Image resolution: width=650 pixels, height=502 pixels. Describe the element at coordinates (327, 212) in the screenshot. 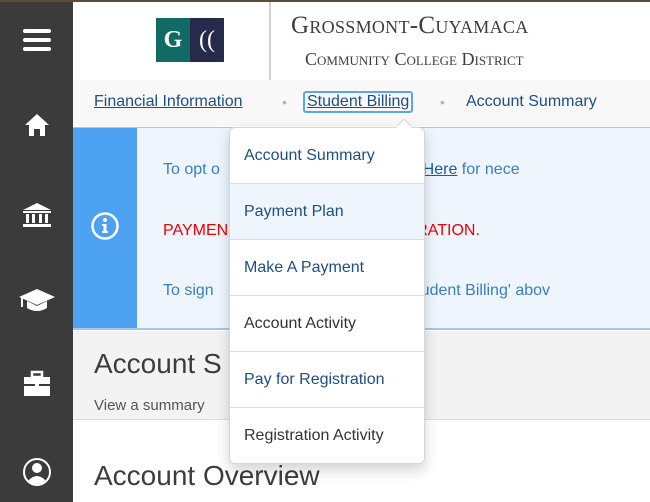

I see `menu-item-payment-plan: Payment Plan` at that location.